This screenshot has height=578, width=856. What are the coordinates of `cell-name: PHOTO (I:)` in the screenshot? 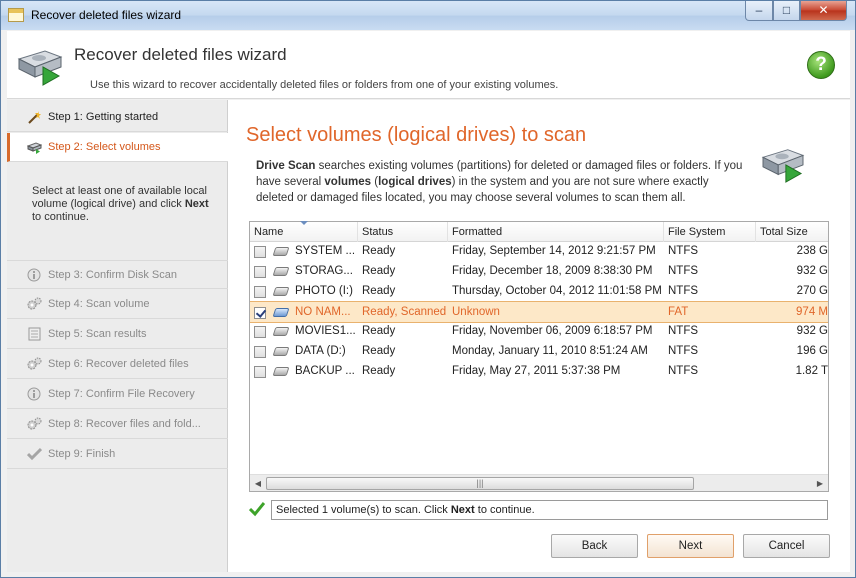 It's located at (324, 291).